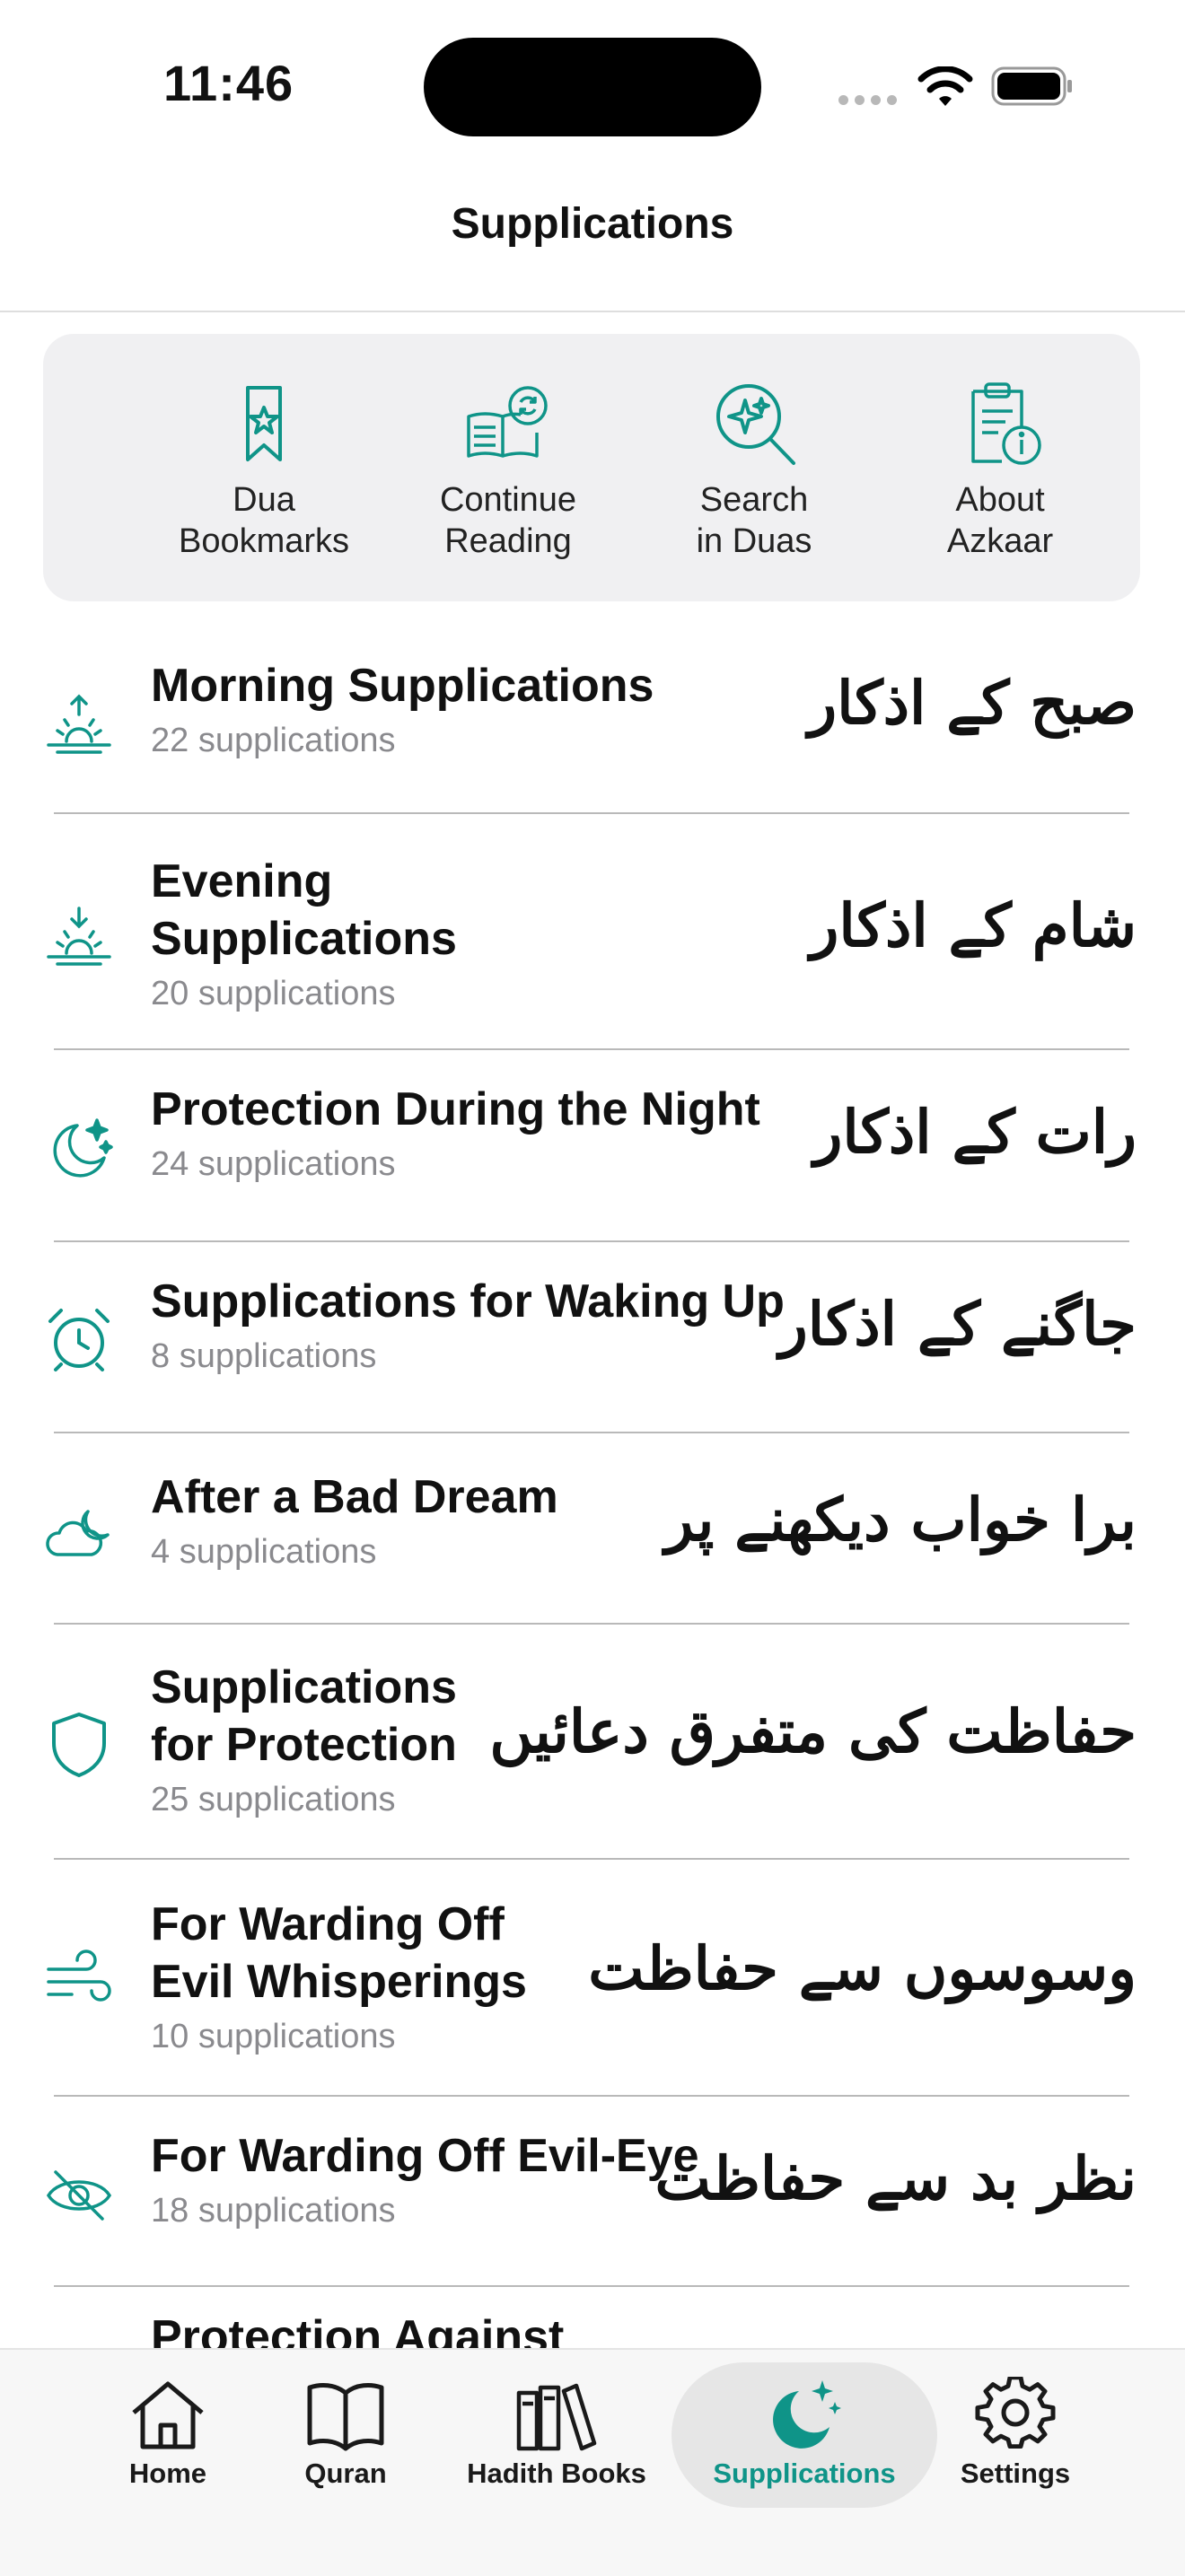 The image size is (1185, 2576). I want to click on category-urdu-title: برا خواب دیکھنے پر, so click(900, 1520).